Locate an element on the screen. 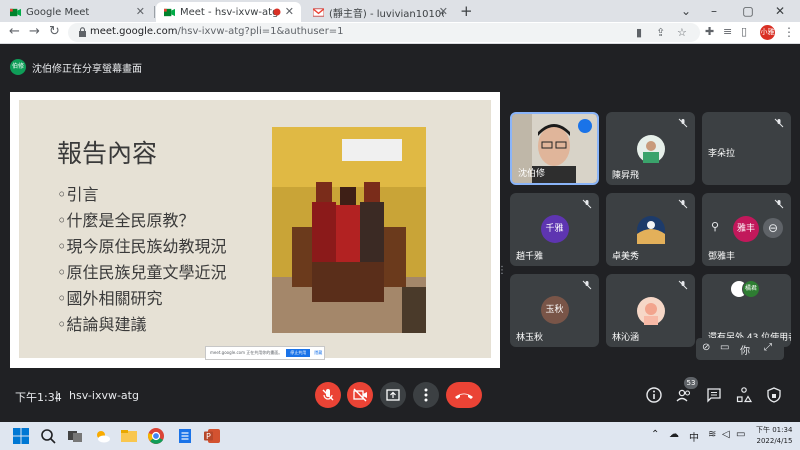 The height and width of the screenshot is (450, 800). slide-bullet: ◦結論與建議 is located at coordinates (102, 324).